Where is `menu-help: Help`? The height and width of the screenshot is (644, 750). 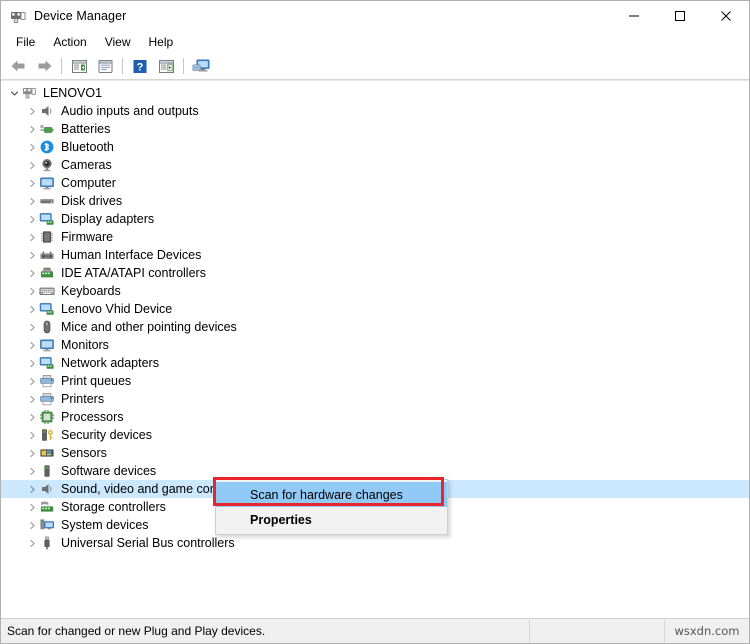
menu-help: Help is located at coordinates (161, 42).